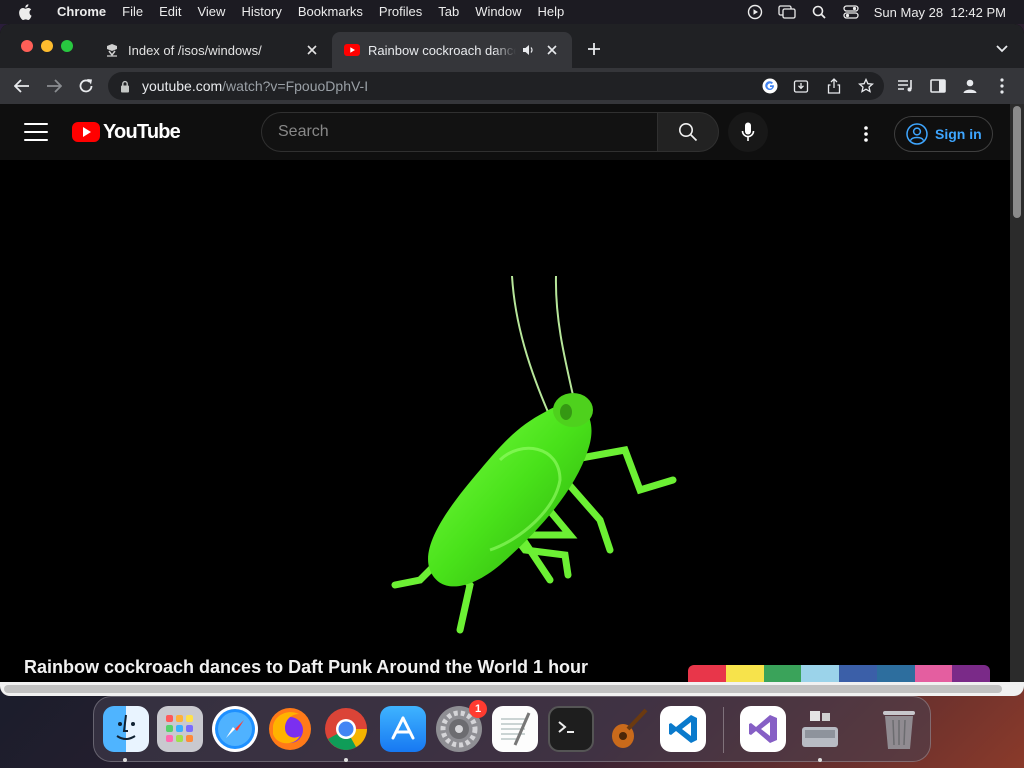  Describe the element at coordinates (403, 729) in the screenshot. I see `app-store-icon` at that location.